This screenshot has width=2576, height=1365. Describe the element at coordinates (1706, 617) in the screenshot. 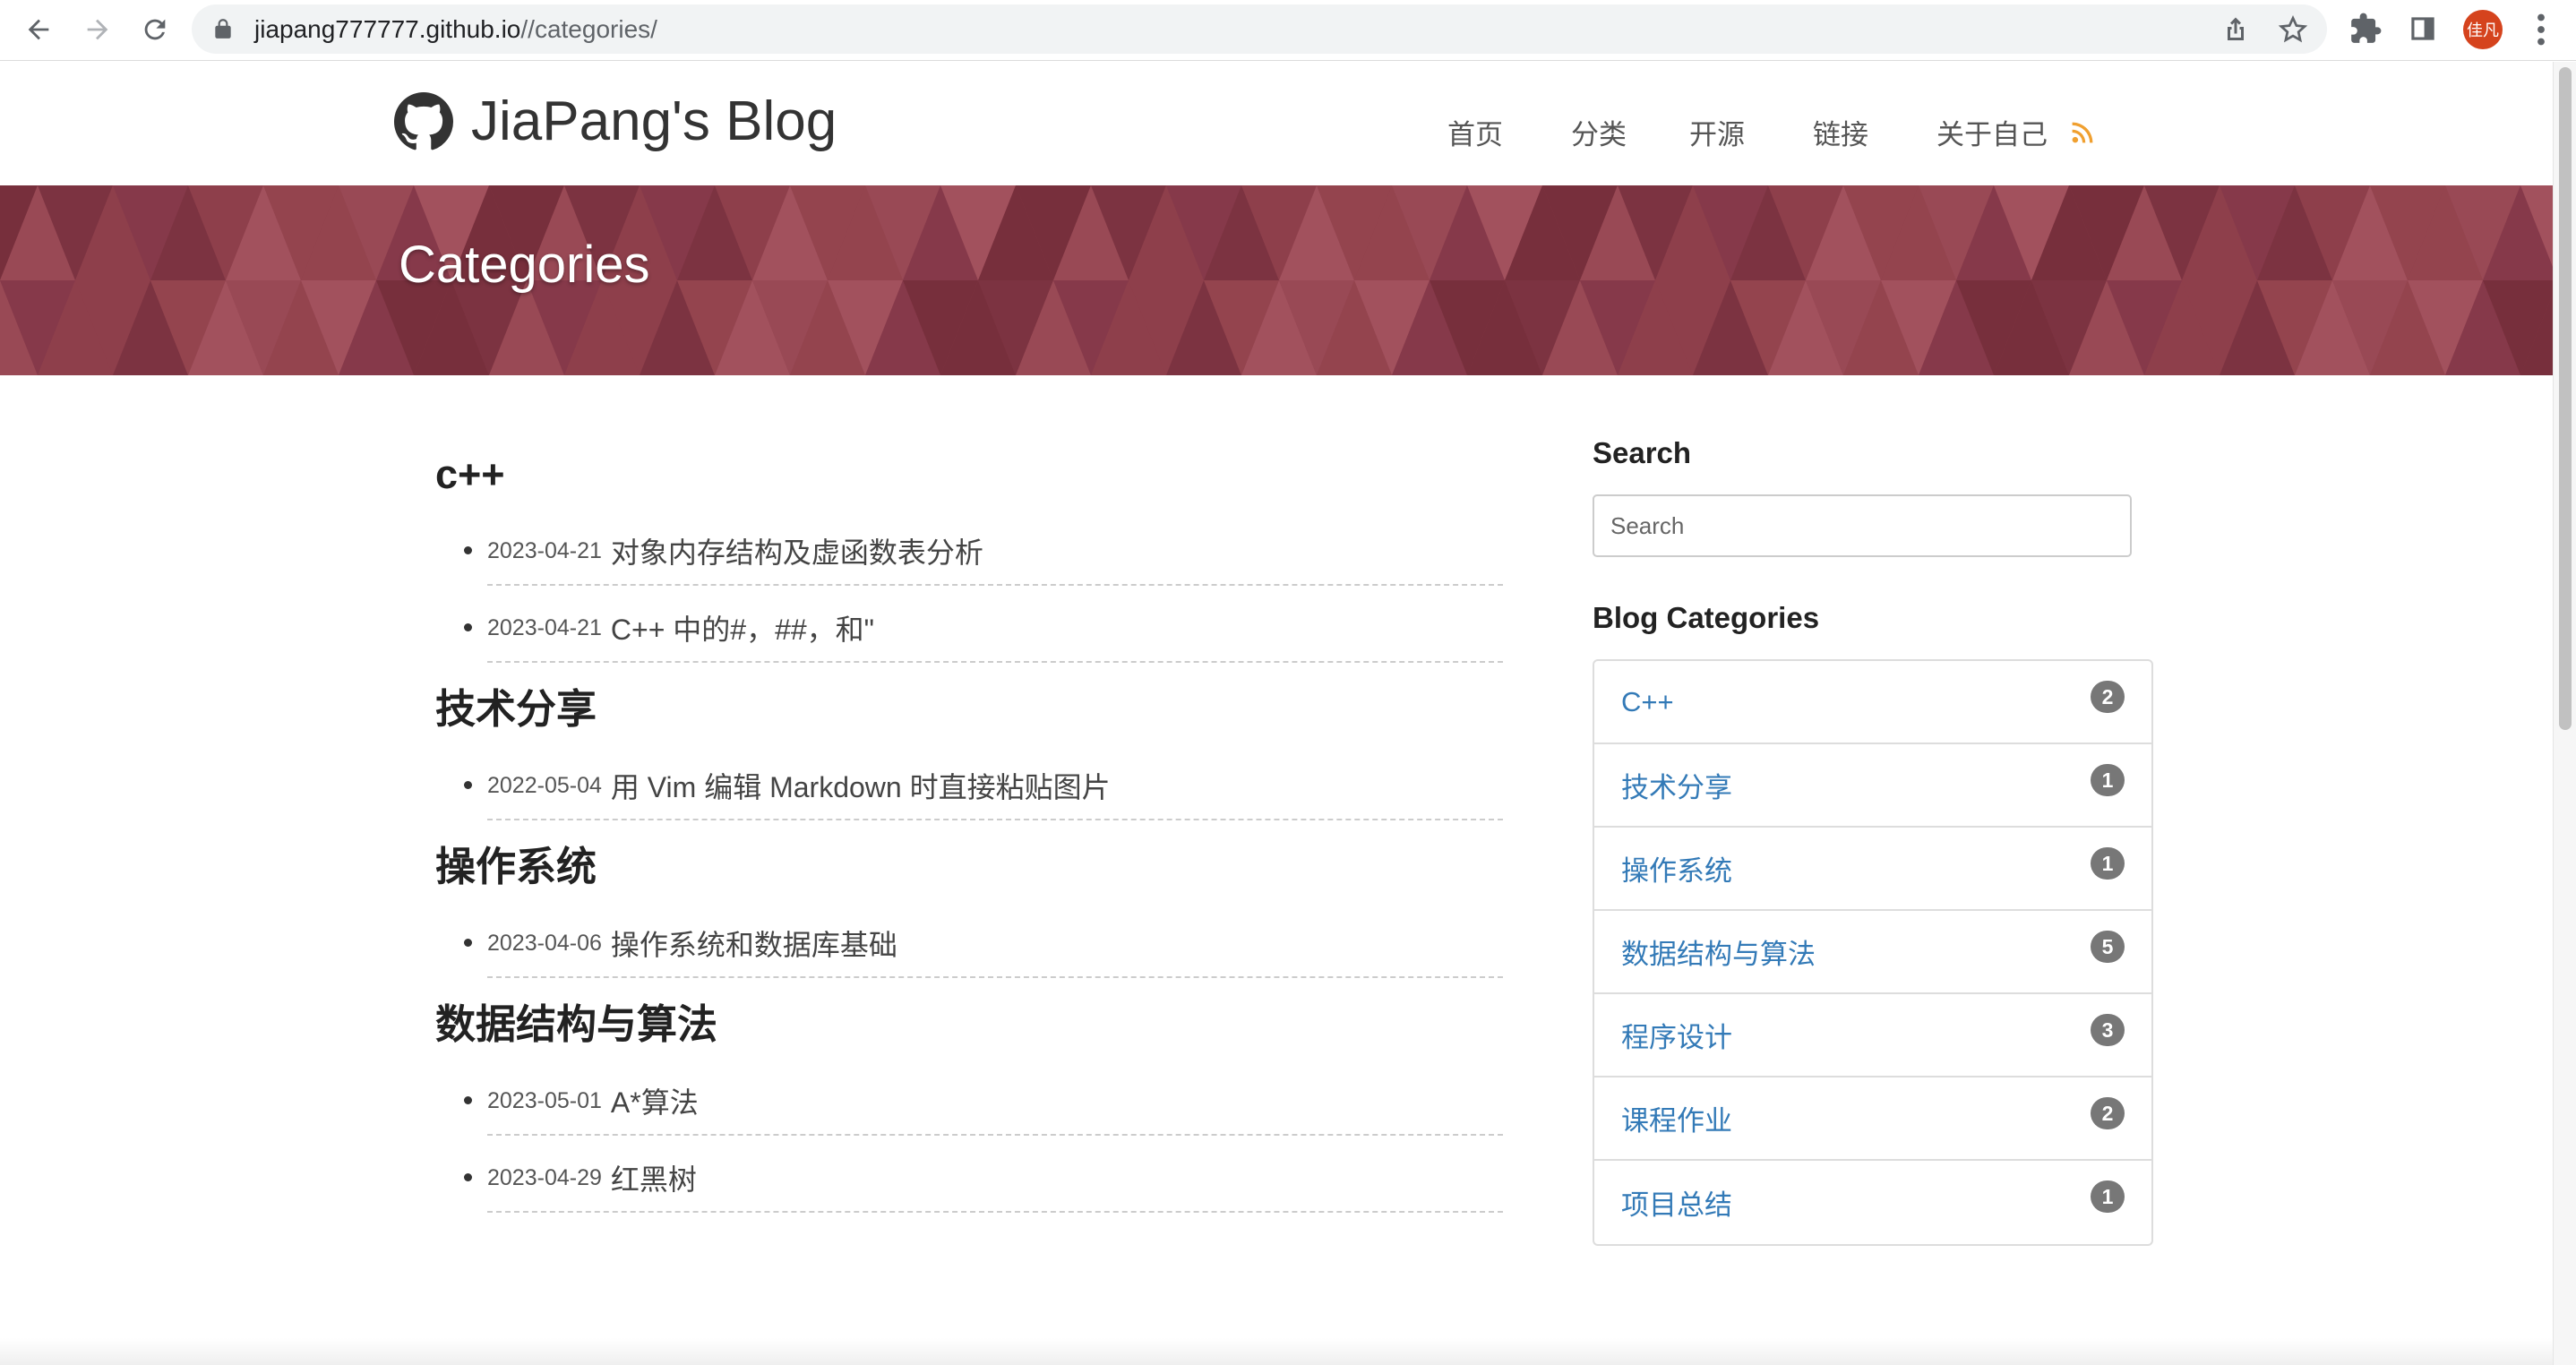

I see `blog-categories-heading: Blog Categories` at that location.